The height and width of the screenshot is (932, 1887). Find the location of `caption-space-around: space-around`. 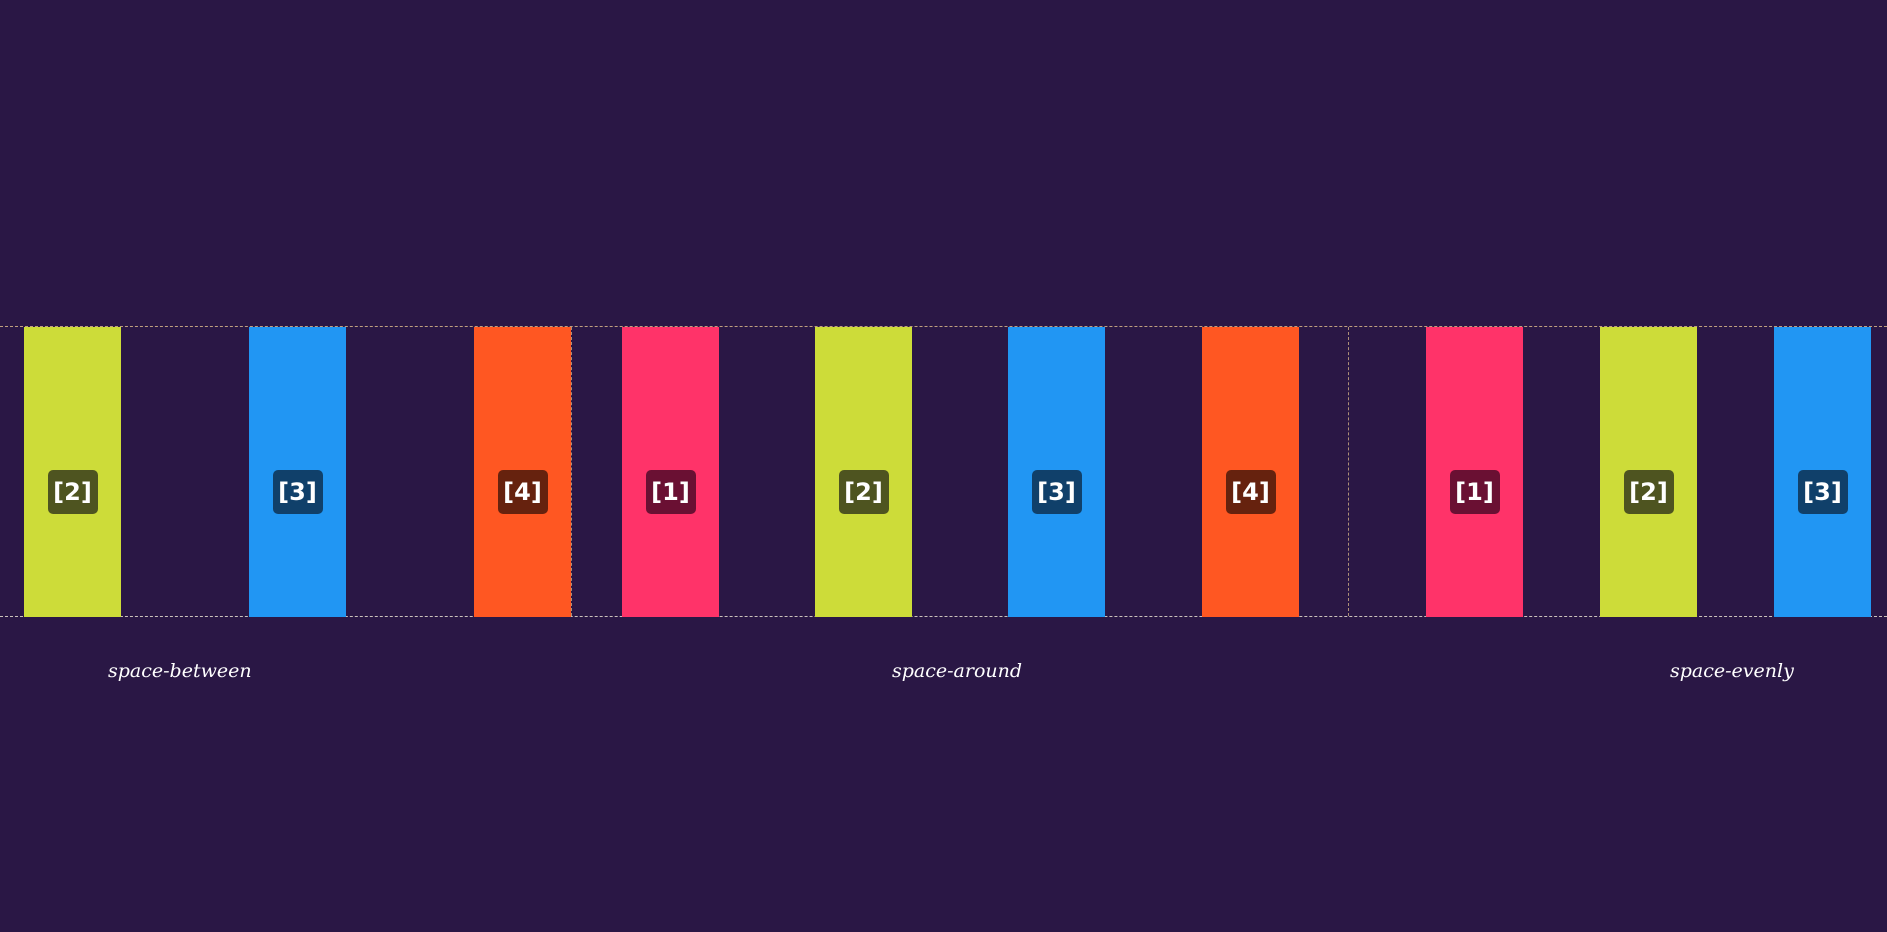

caption-space-around: space-around is located at coordinates (957, 671).